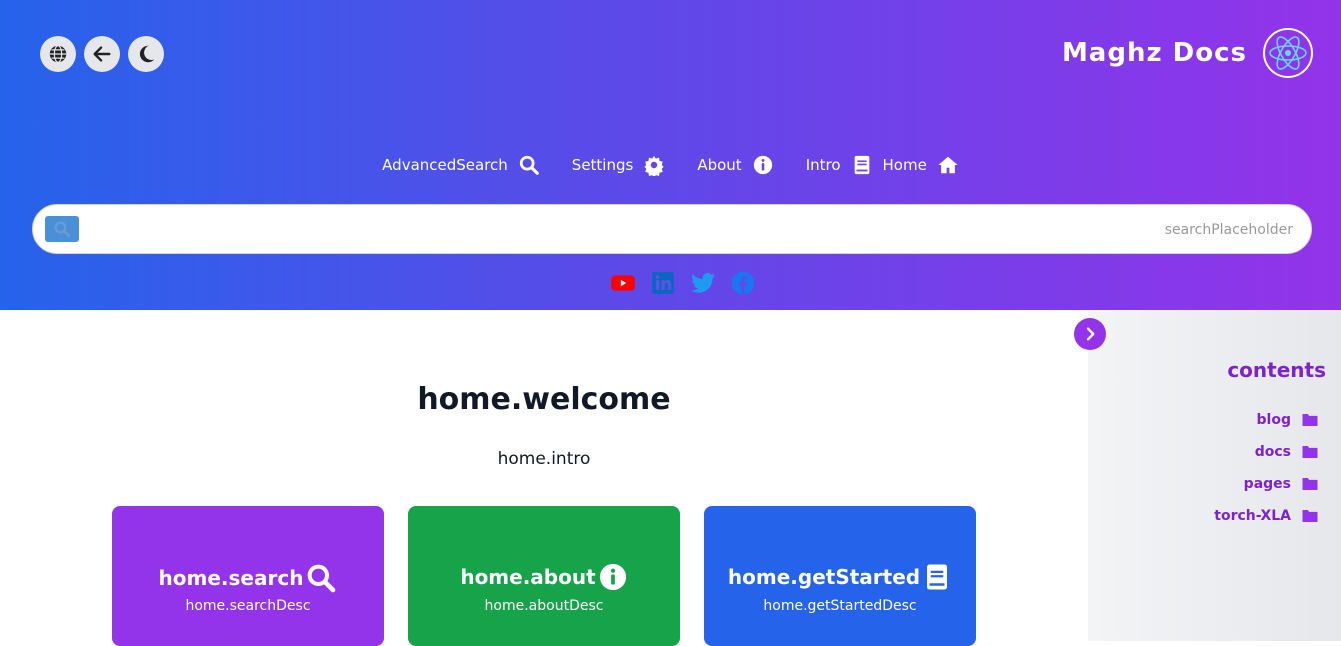 The image size is (1341, 646). I want to click on linkedin-icon, so click(663, 283).